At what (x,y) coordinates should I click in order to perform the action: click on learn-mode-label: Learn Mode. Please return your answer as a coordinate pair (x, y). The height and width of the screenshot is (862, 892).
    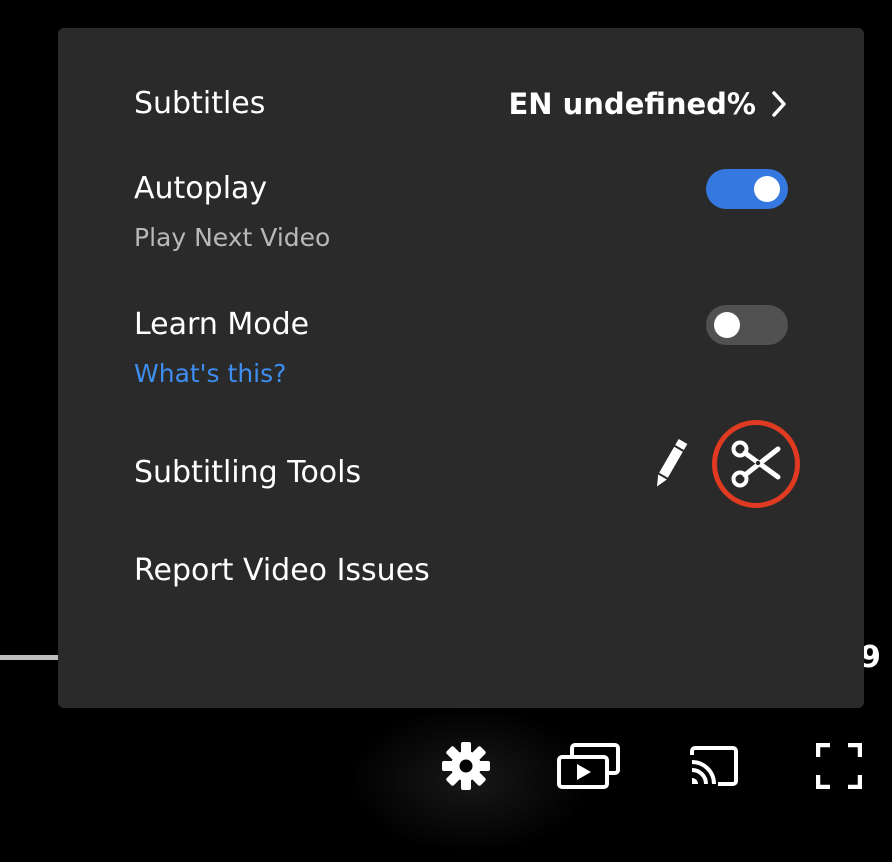
    Looking at the image, I should click on (222, 324).